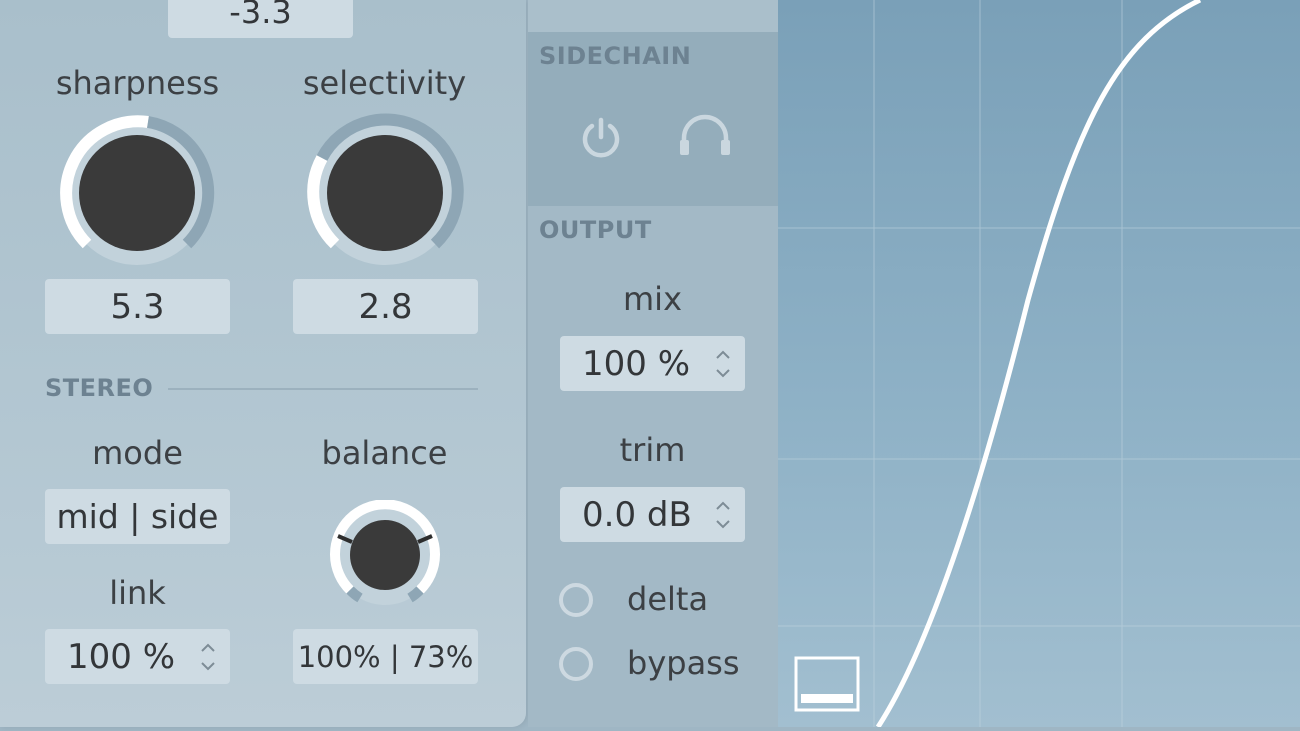 The width and height of the screenshot is (1300, 731). What do you see at coordinates (260, 15) in the screenshot?
I see `top-value-text: -3.3` at bounding box center [260, 15].